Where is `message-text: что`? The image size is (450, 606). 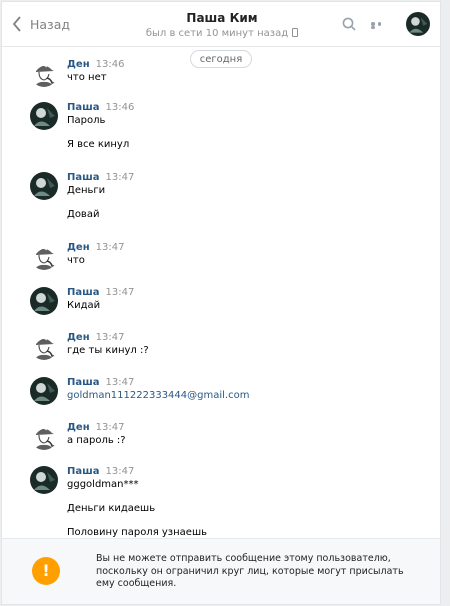
message-text: что is located at coordinates (76, 260).